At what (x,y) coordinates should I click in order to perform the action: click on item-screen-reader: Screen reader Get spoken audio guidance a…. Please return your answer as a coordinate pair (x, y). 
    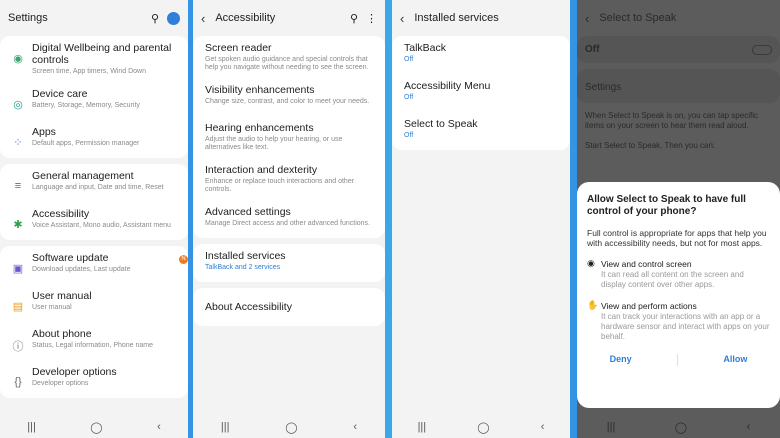
    Looking at the image, I should click on (289, 57).